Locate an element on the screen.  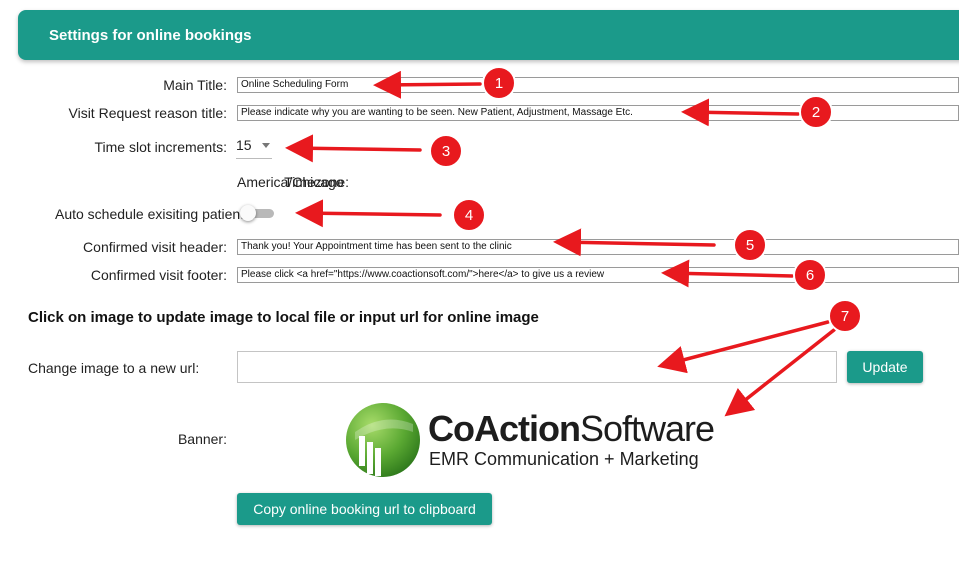
annotation-number: 2 is located at coordinates (816, 112).